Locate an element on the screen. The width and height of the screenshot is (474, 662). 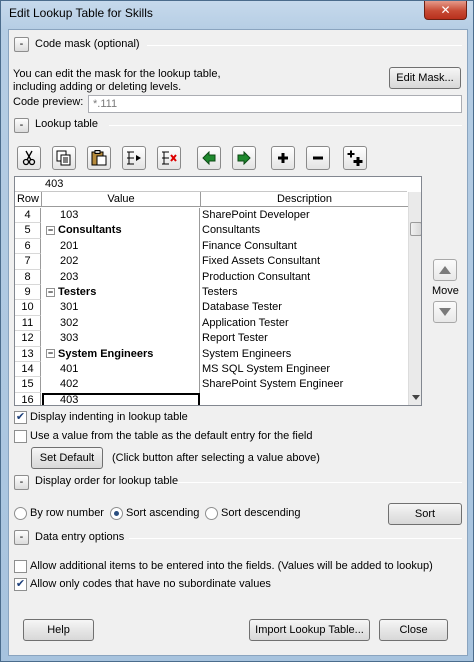
table-row: 9− Testers Testers is located at coordinates (211, 293).